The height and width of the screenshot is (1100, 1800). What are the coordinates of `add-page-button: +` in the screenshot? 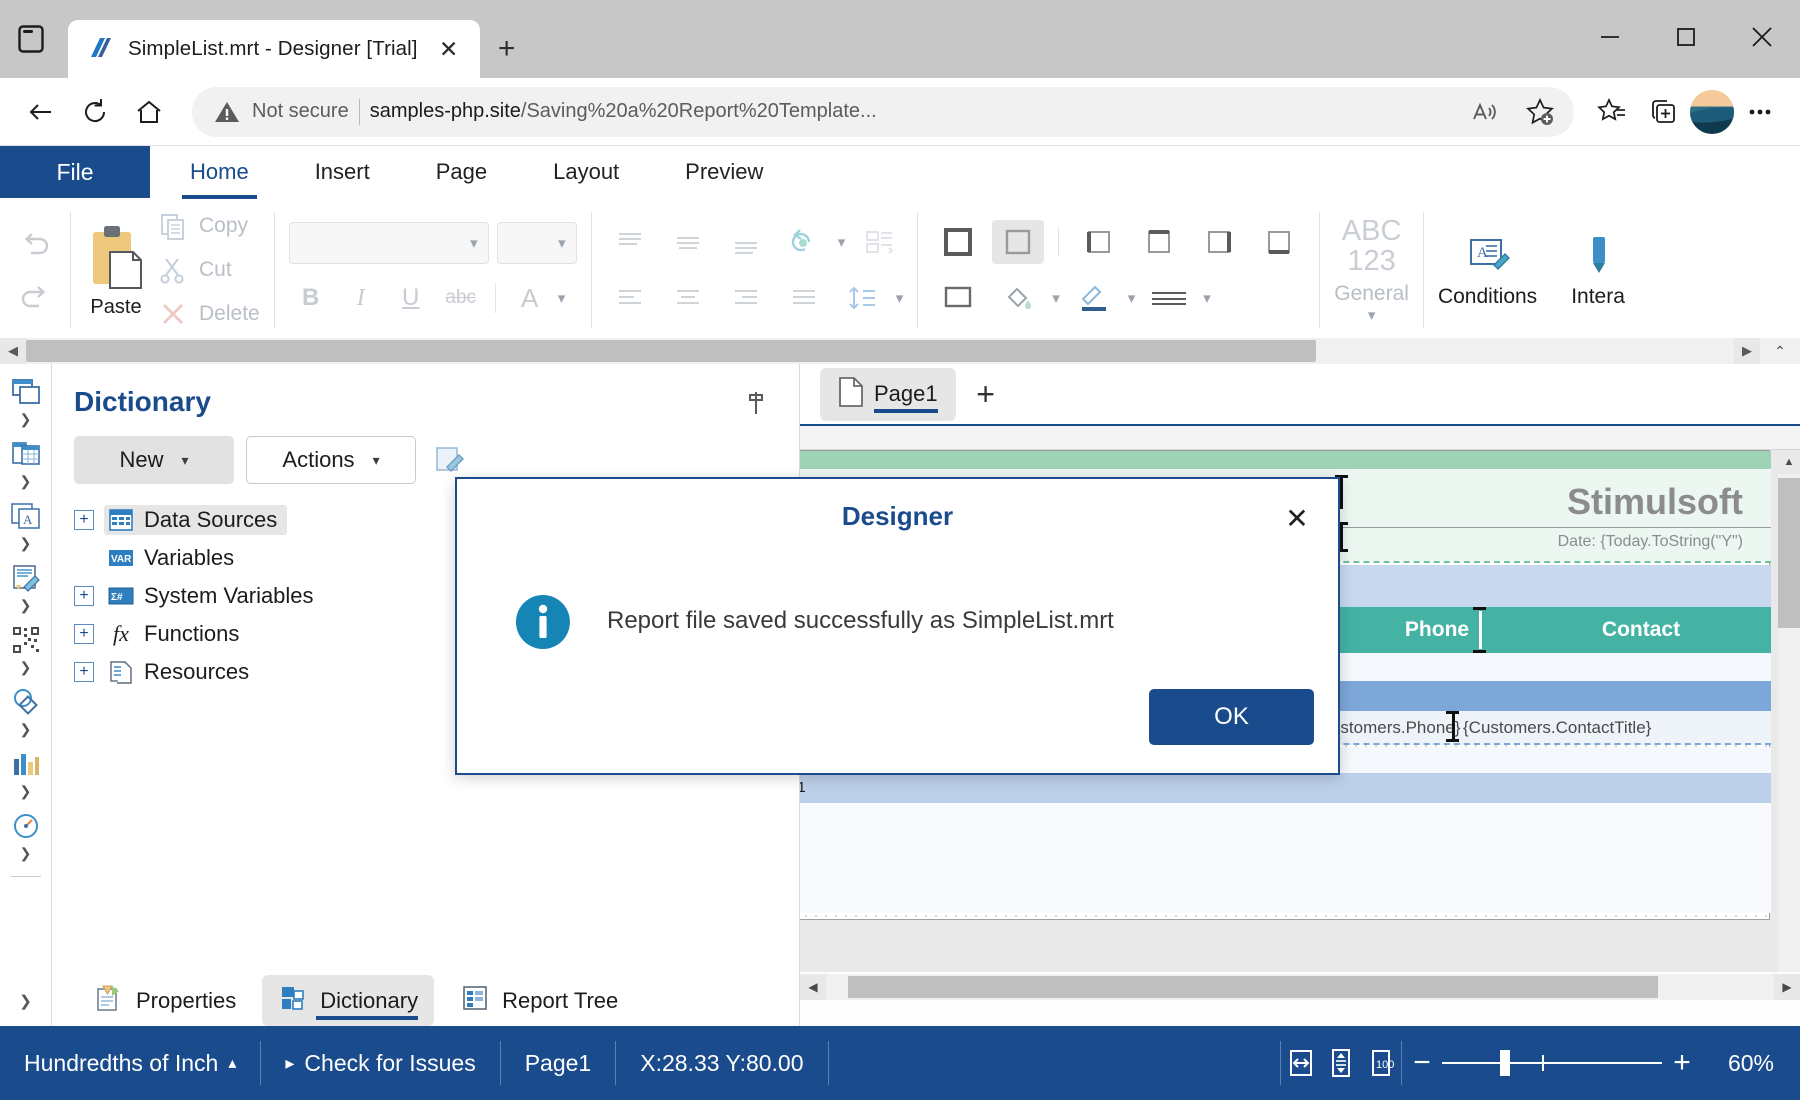 It's located at (986, 394).